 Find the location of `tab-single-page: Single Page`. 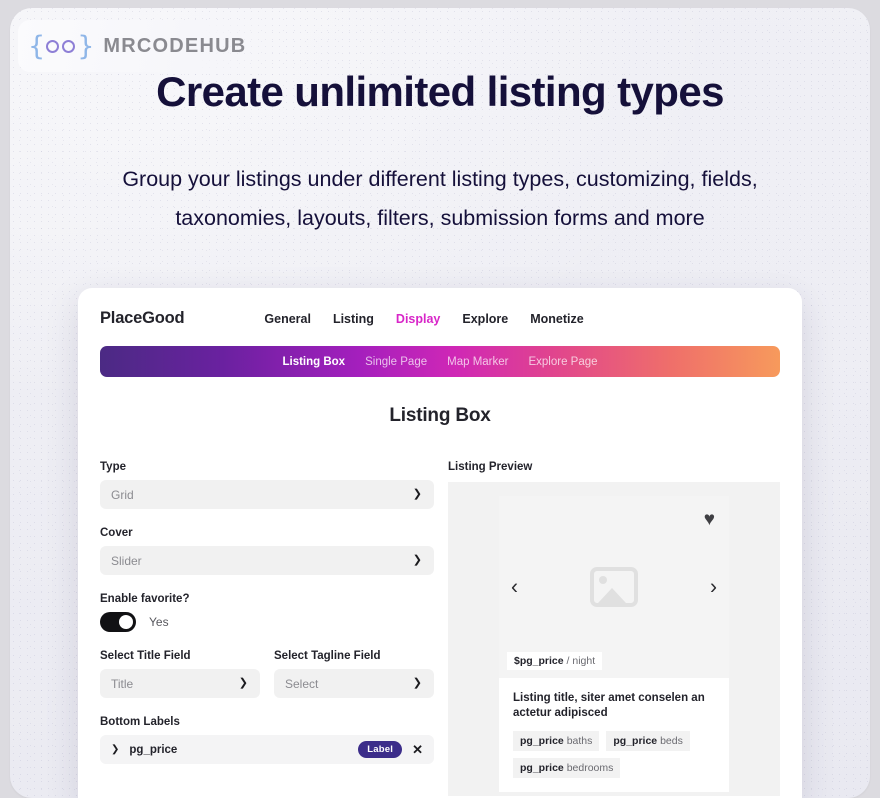

tab-single-page: Single Page is located at coordinates (396, 362).